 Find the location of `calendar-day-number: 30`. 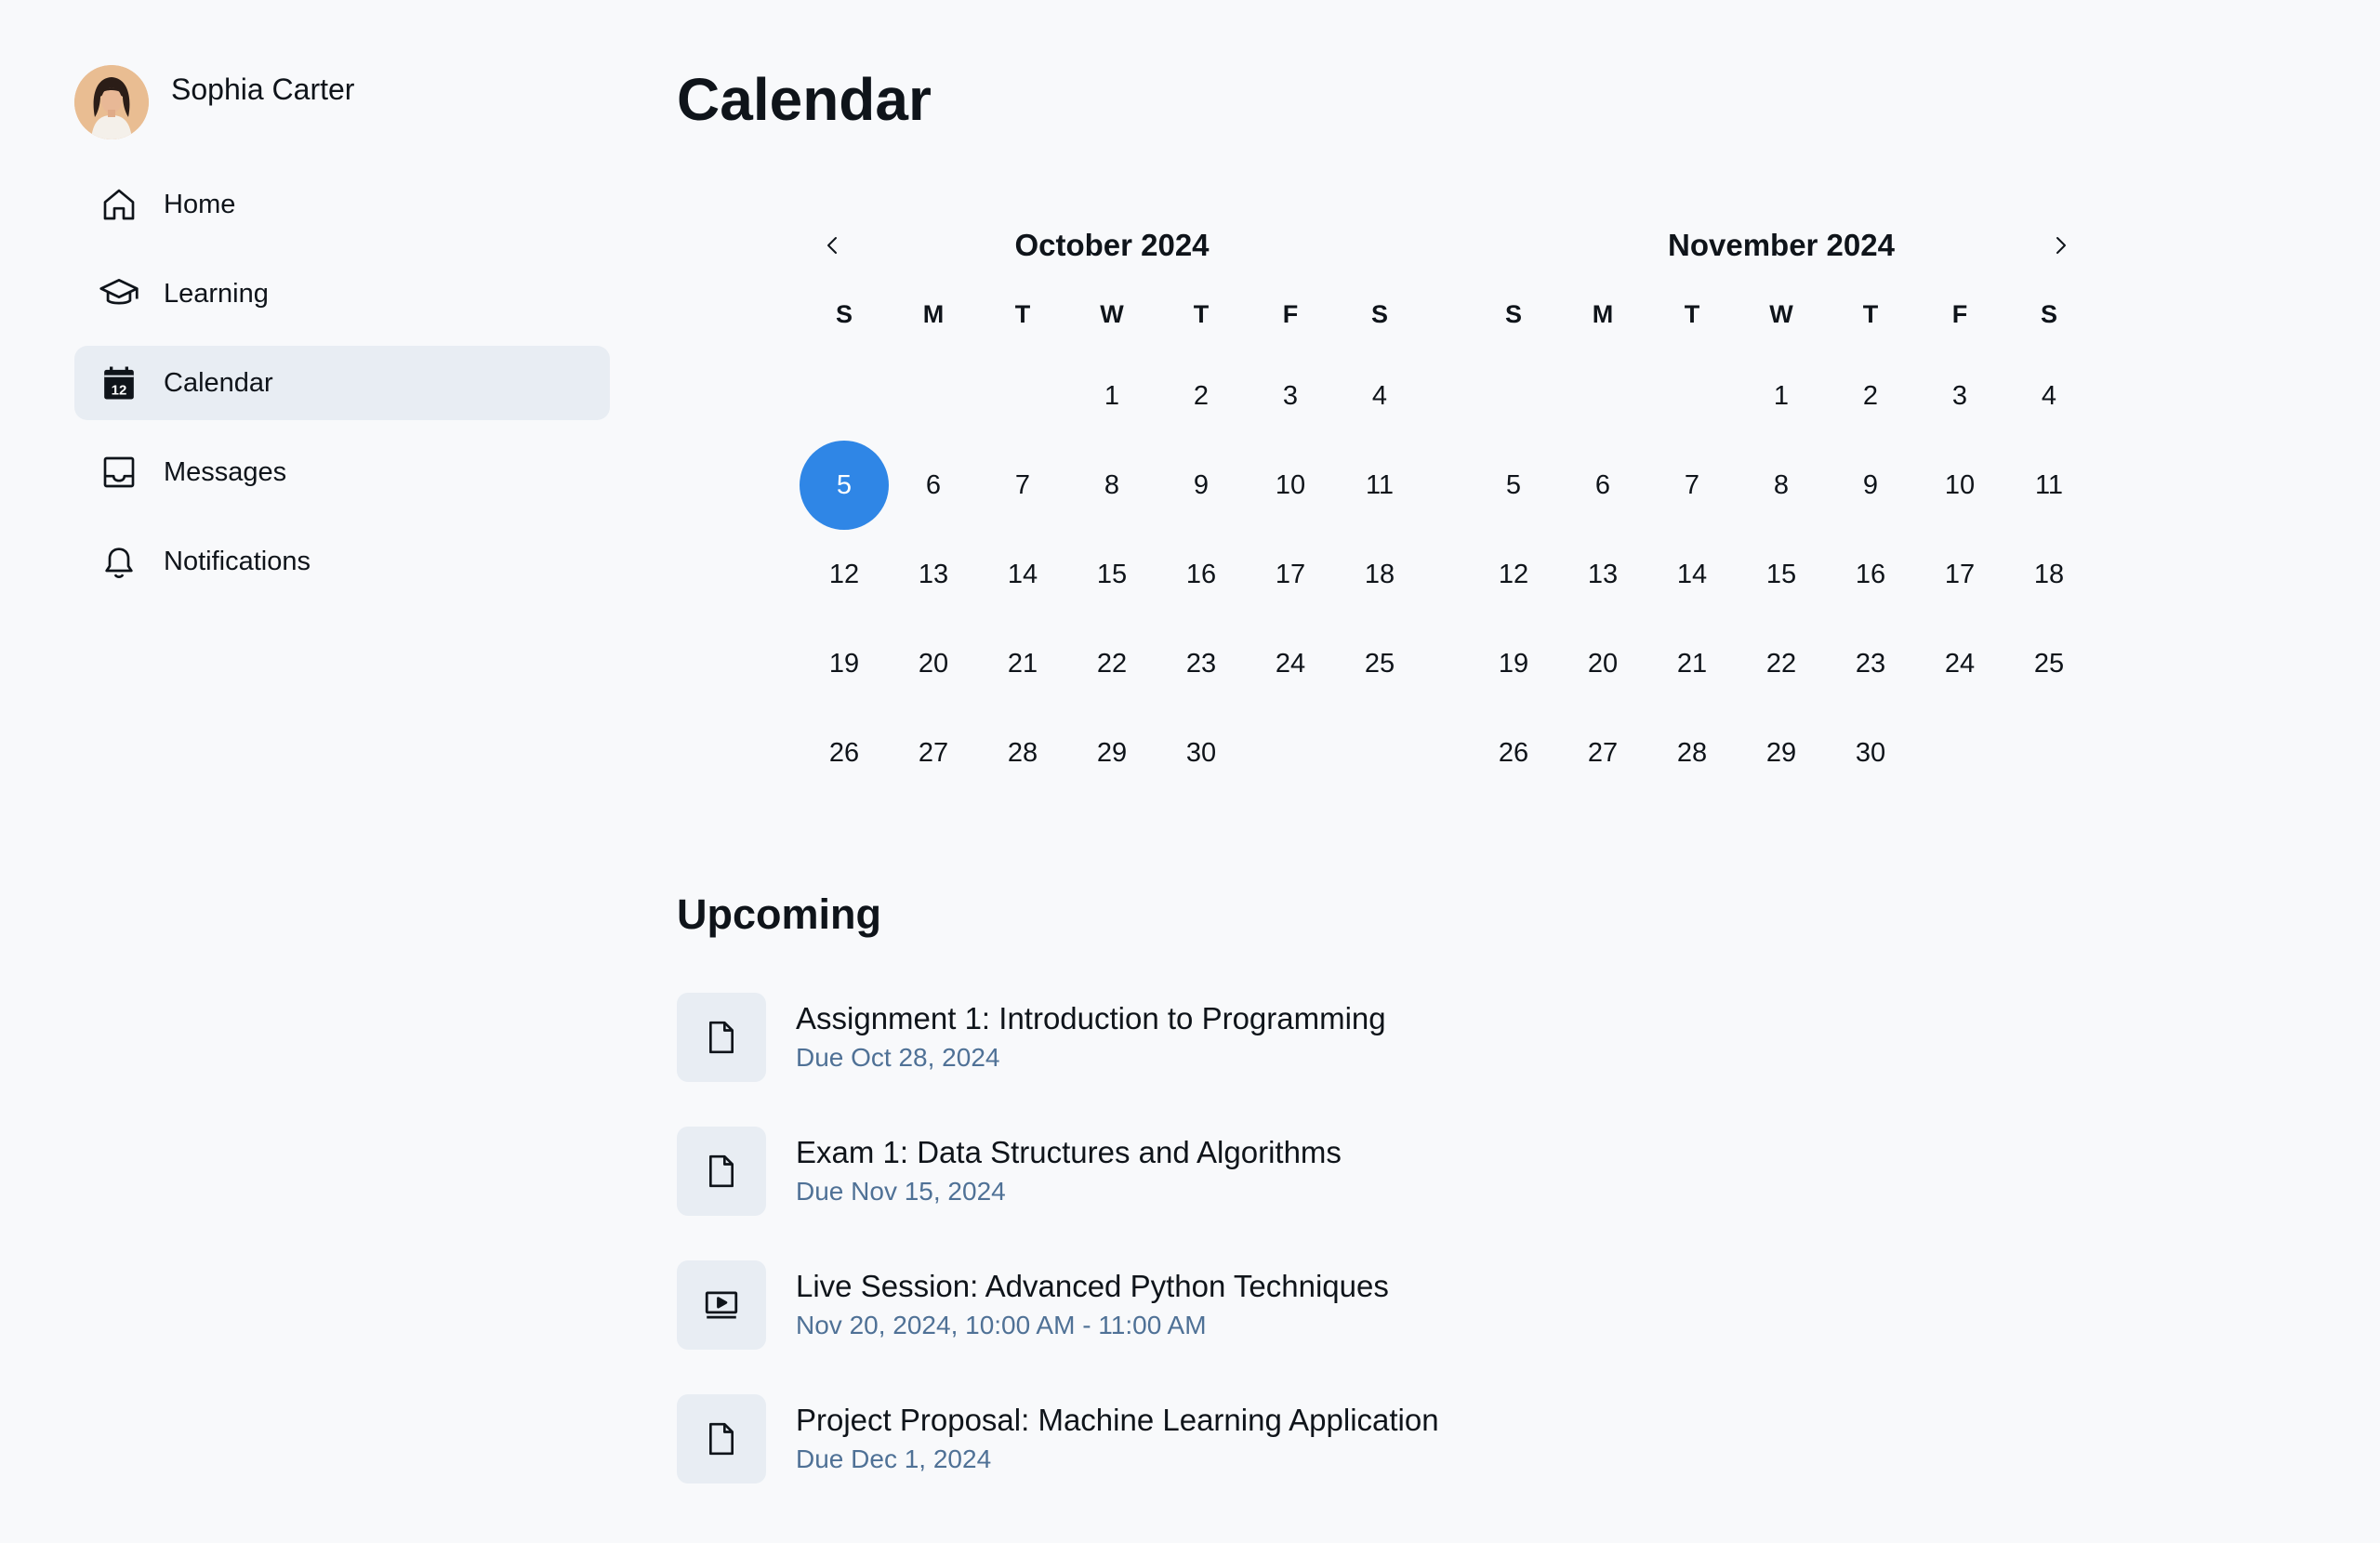

calendar-day-number: 30 is located at coordinates (1870, 752).